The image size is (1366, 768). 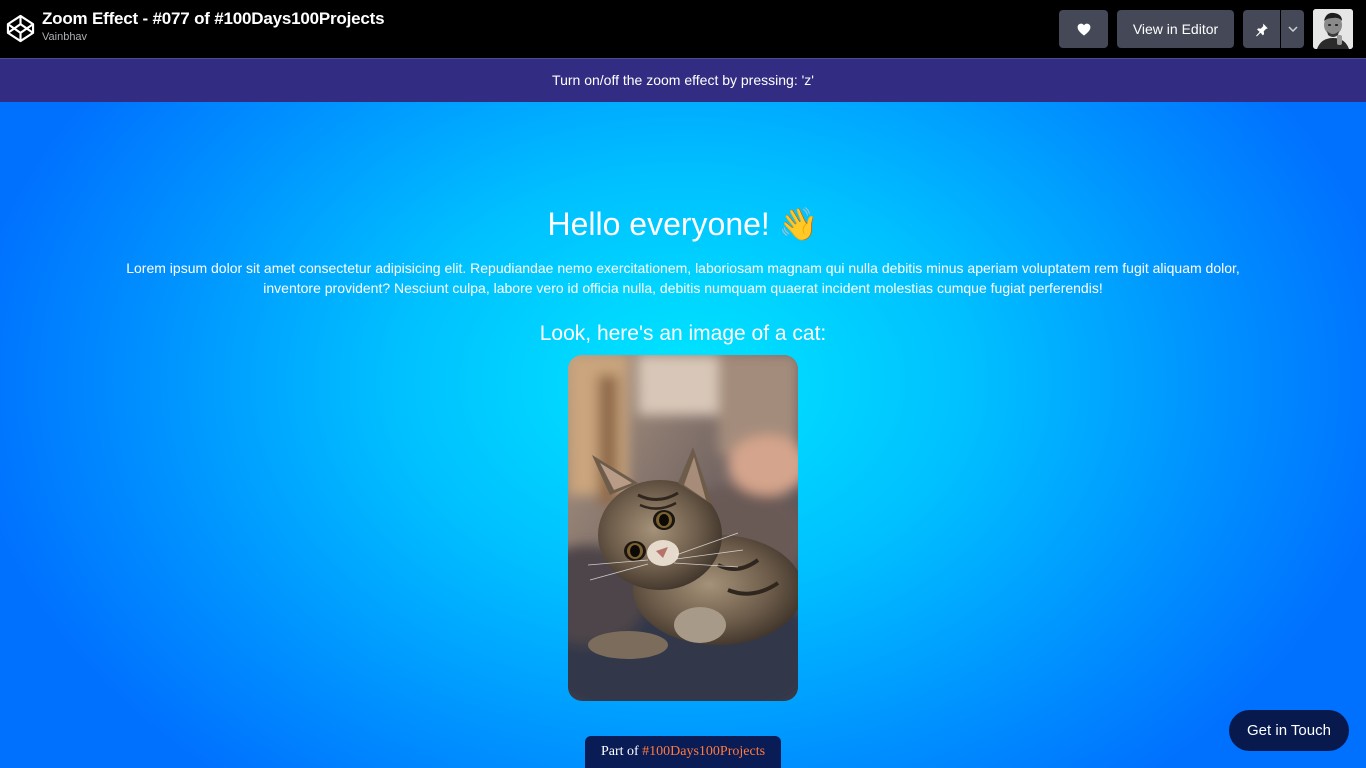 I want to click on chevron-down-icon, so click(x=1292, y=29).